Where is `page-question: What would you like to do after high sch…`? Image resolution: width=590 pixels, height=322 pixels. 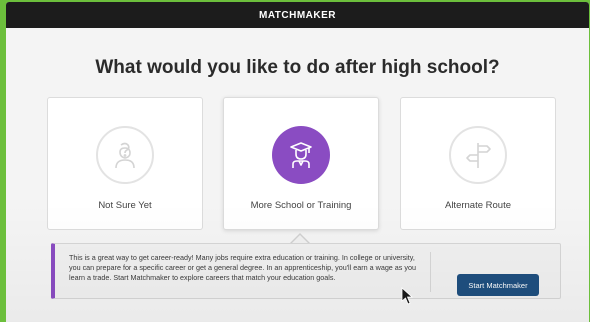 page-question: What would you like to do after high sch… is located at coordinates (297, 67).